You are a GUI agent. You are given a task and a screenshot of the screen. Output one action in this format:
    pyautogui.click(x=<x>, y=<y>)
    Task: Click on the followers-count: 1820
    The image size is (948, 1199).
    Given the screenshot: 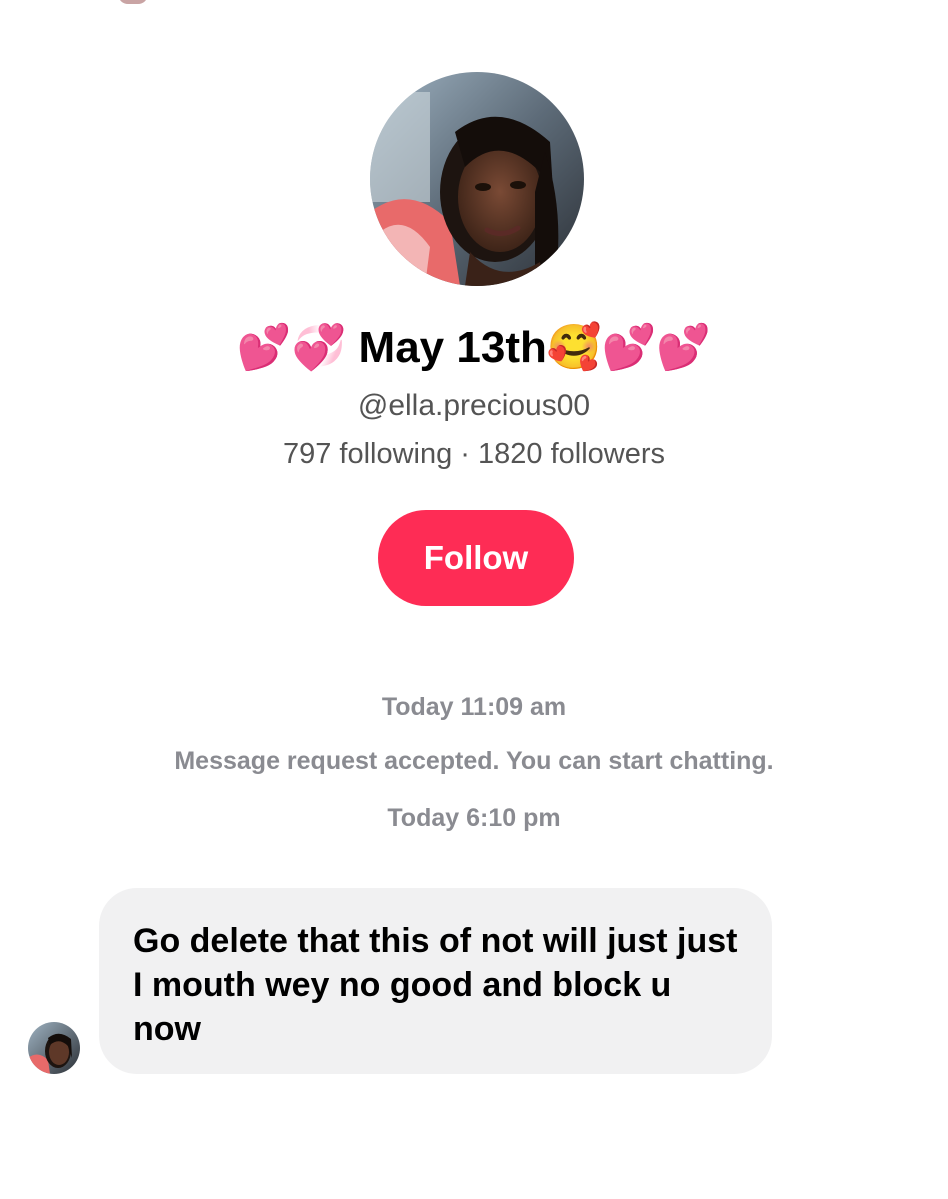 What is the action you would take?
    pyautogui.click(x=510, y=454)
    